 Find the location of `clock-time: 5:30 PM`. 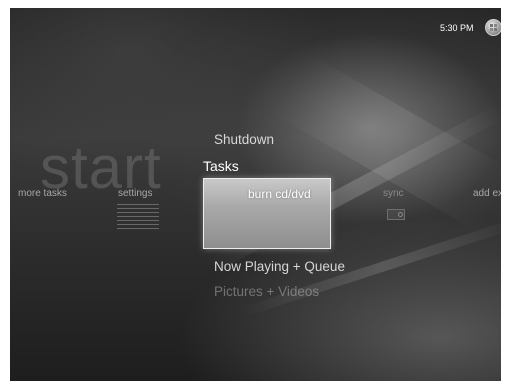

clock-time: 5:30 PM is located at coordinates (457, 28).